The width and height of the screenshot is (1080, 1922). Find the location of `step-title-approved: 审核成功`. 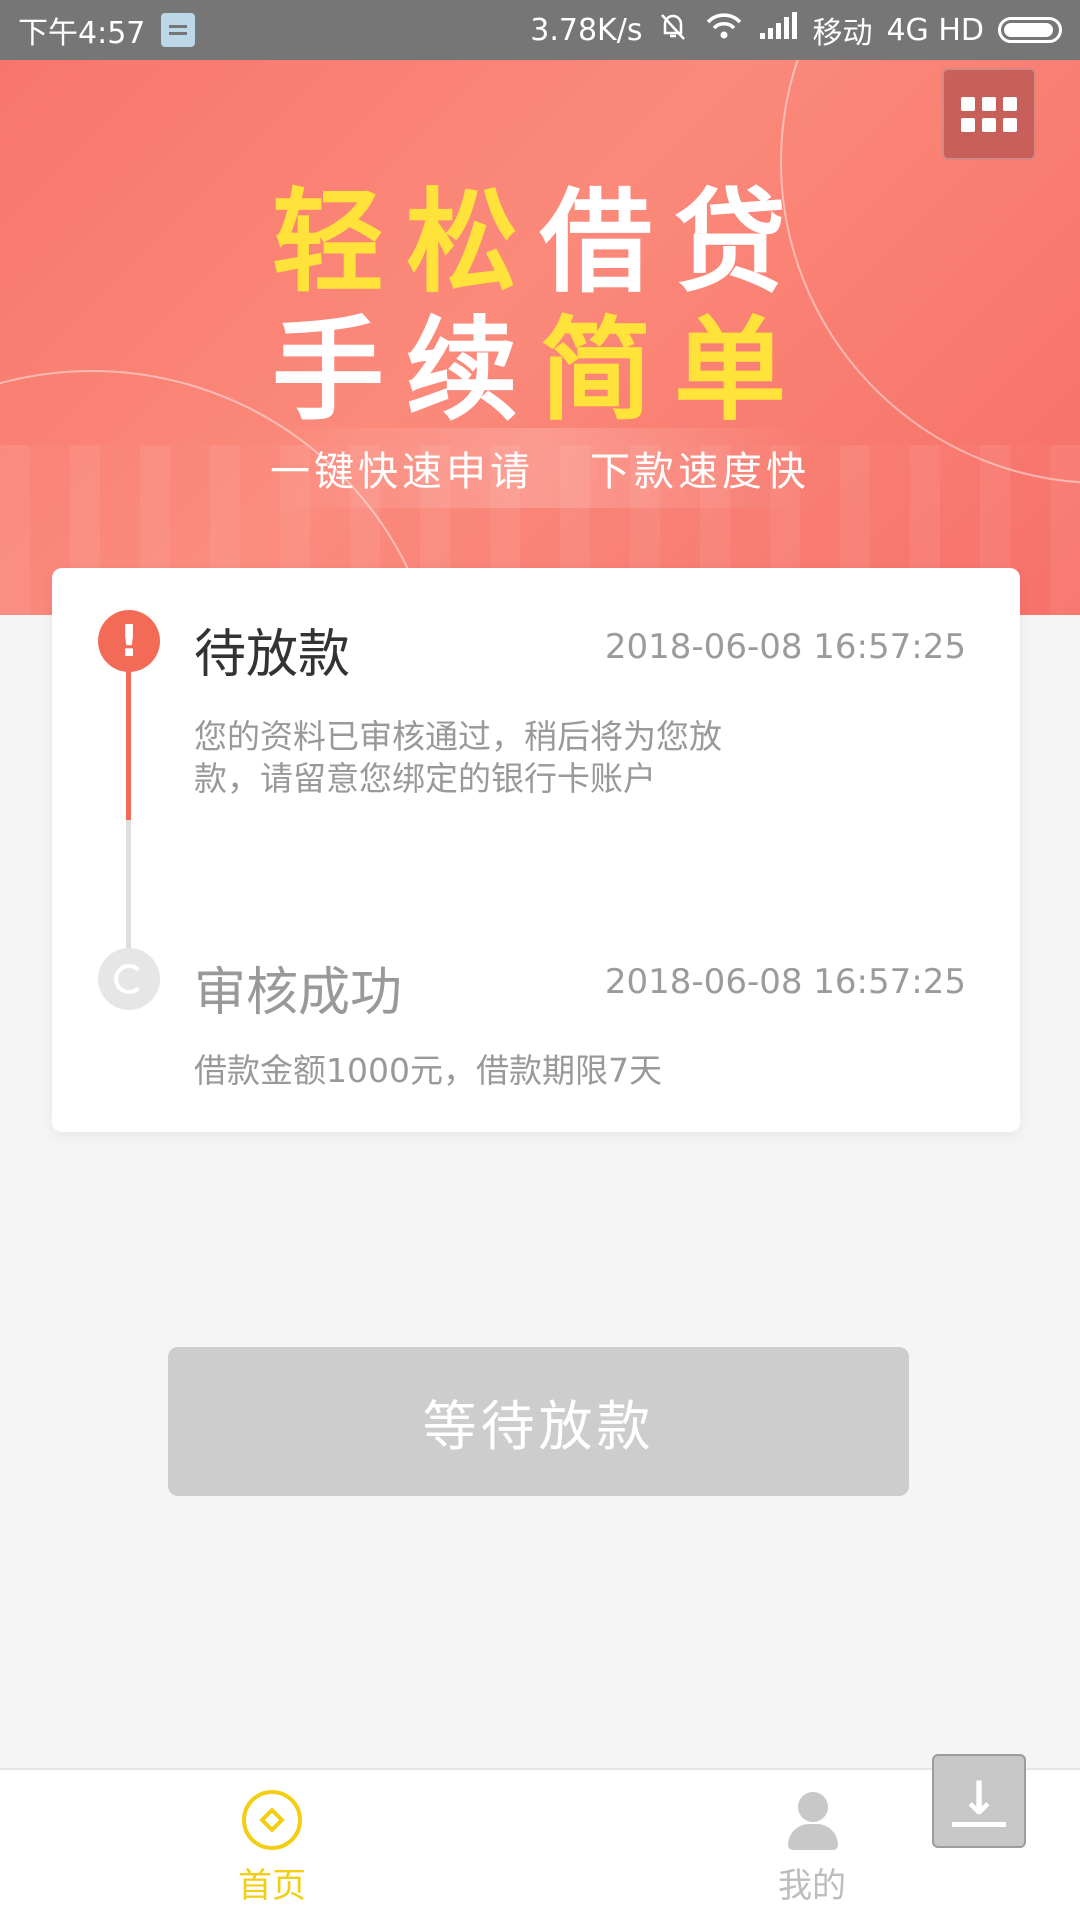

step-title-approved: 审核成功 is located at coordinates (298, 993).